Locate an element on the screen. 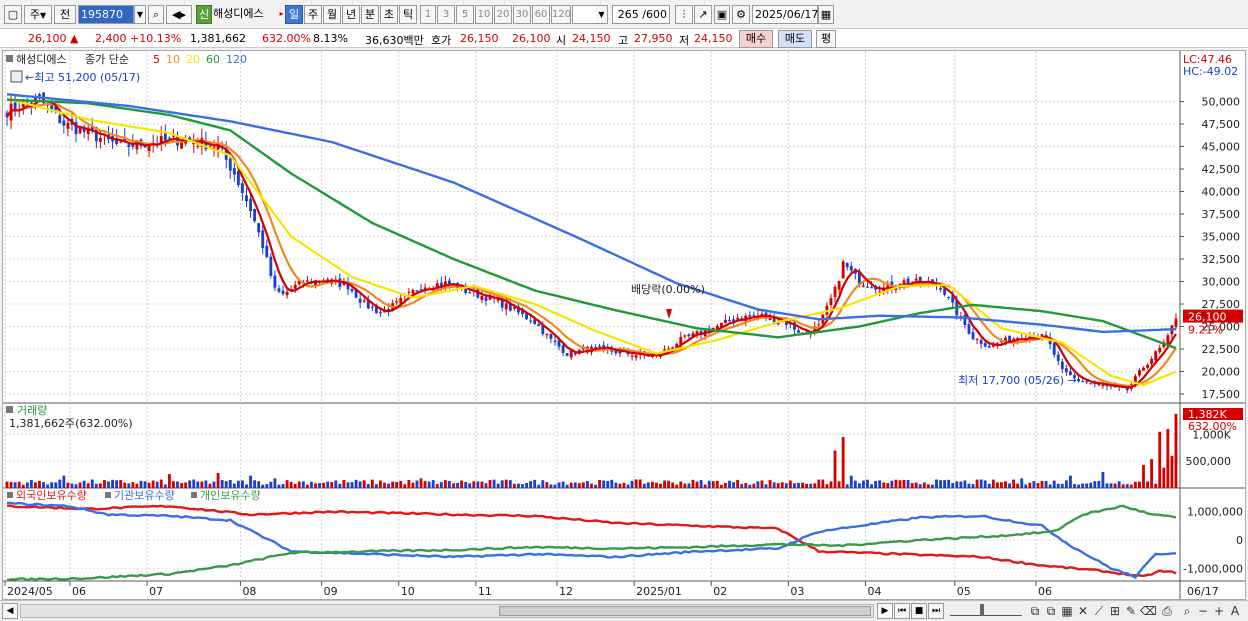 The width and height of the screenshot is (1248, 621). period-tab-minute: 분 is located at coordinates (370, 14).